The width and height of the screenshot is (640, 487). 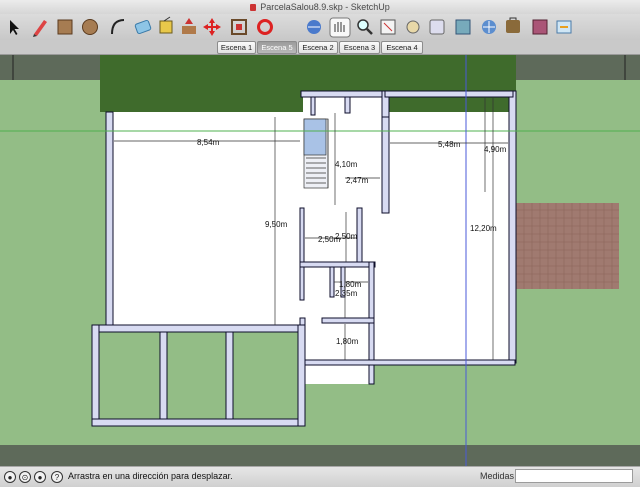 What do you see at coordinates (265, 27) in the screenshot?
I see `rotate-icon` at bounding box center [265, 27].